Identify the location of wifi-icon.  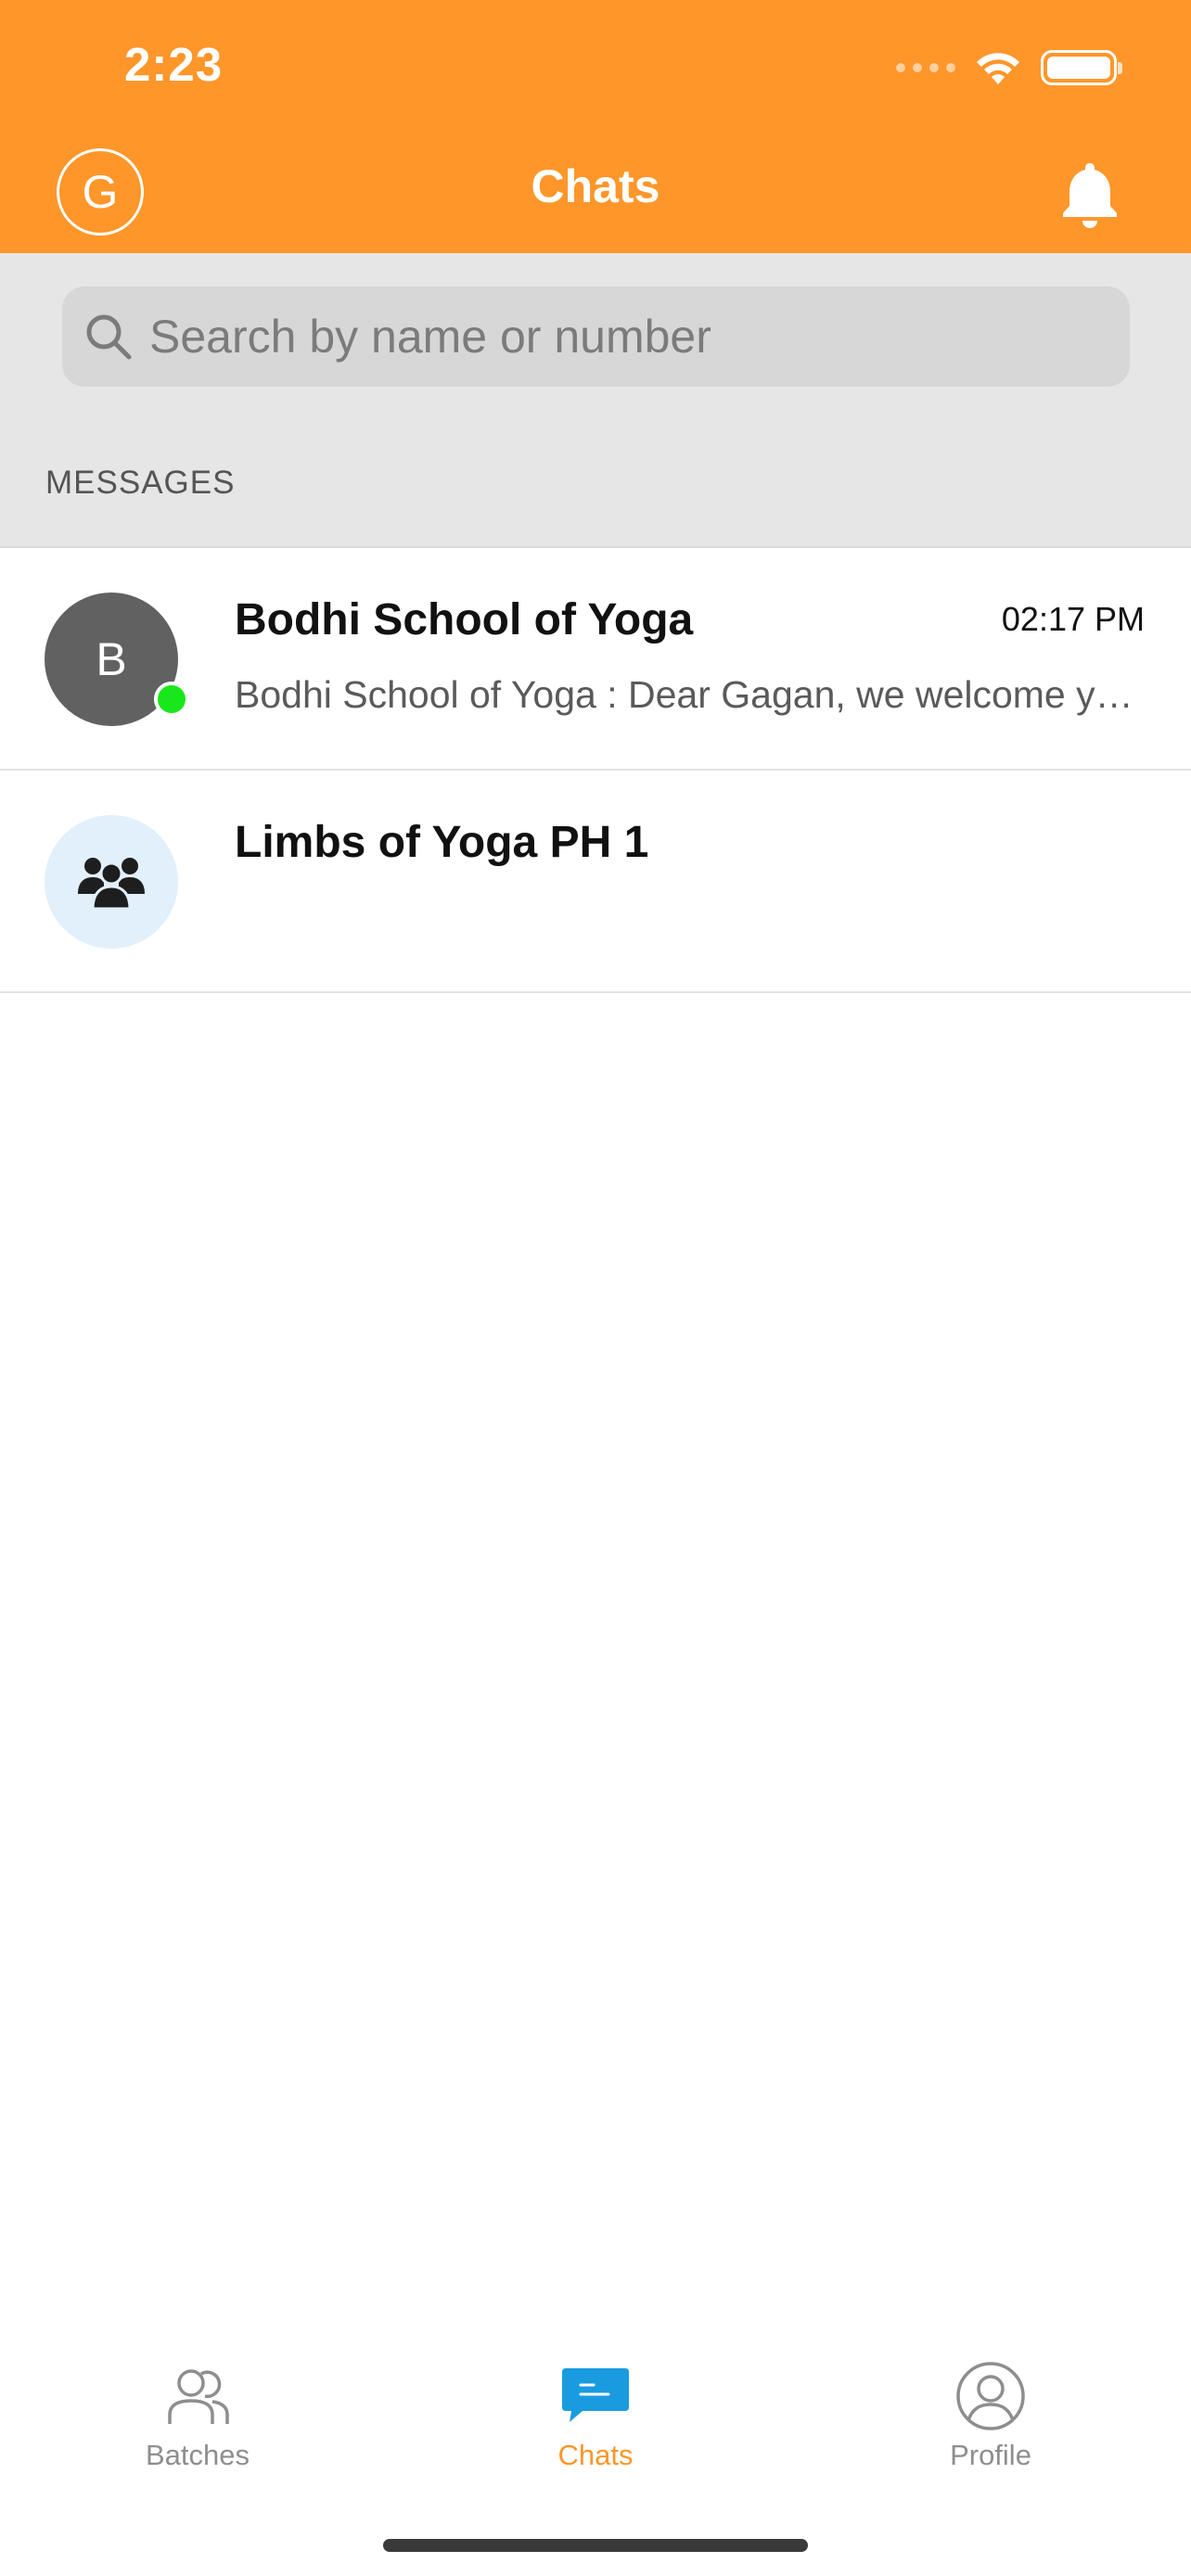
(998, 67).